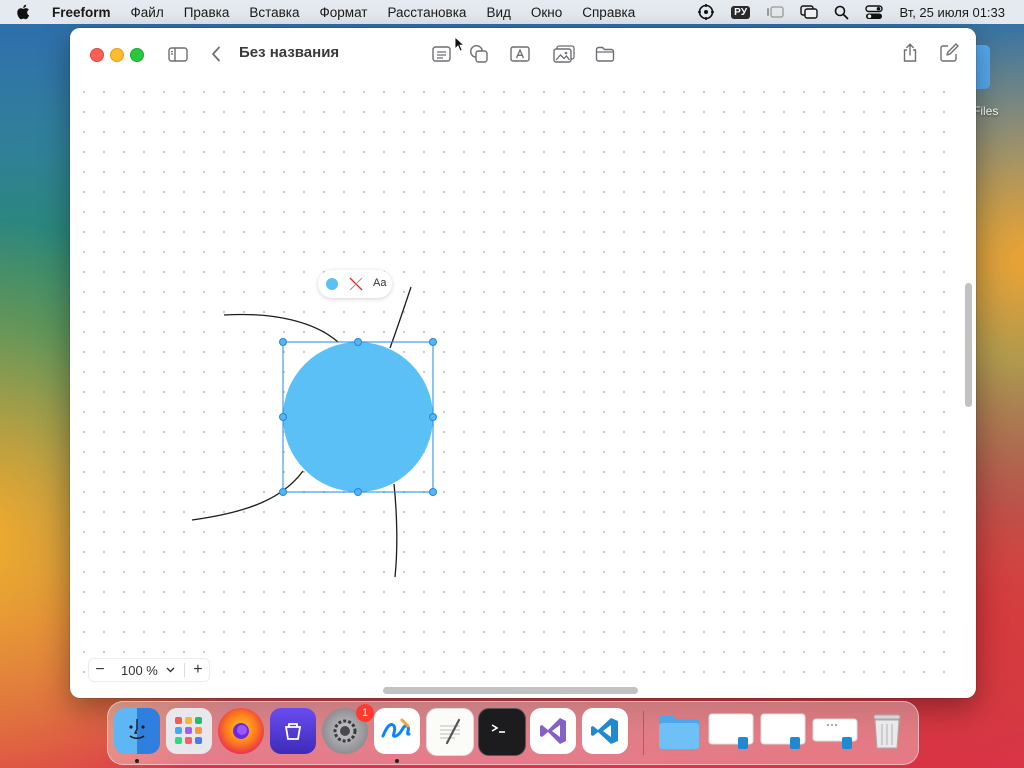  I want to click on vscode-icon, so click(605, 731).